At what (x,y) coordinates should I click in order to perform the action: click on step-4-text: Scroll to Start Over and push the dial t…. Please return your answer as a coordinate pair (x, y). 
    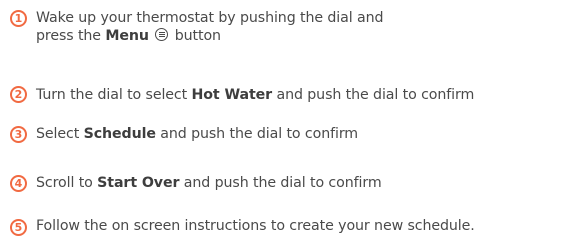
    Looking at the image, I should click on (304, 183).